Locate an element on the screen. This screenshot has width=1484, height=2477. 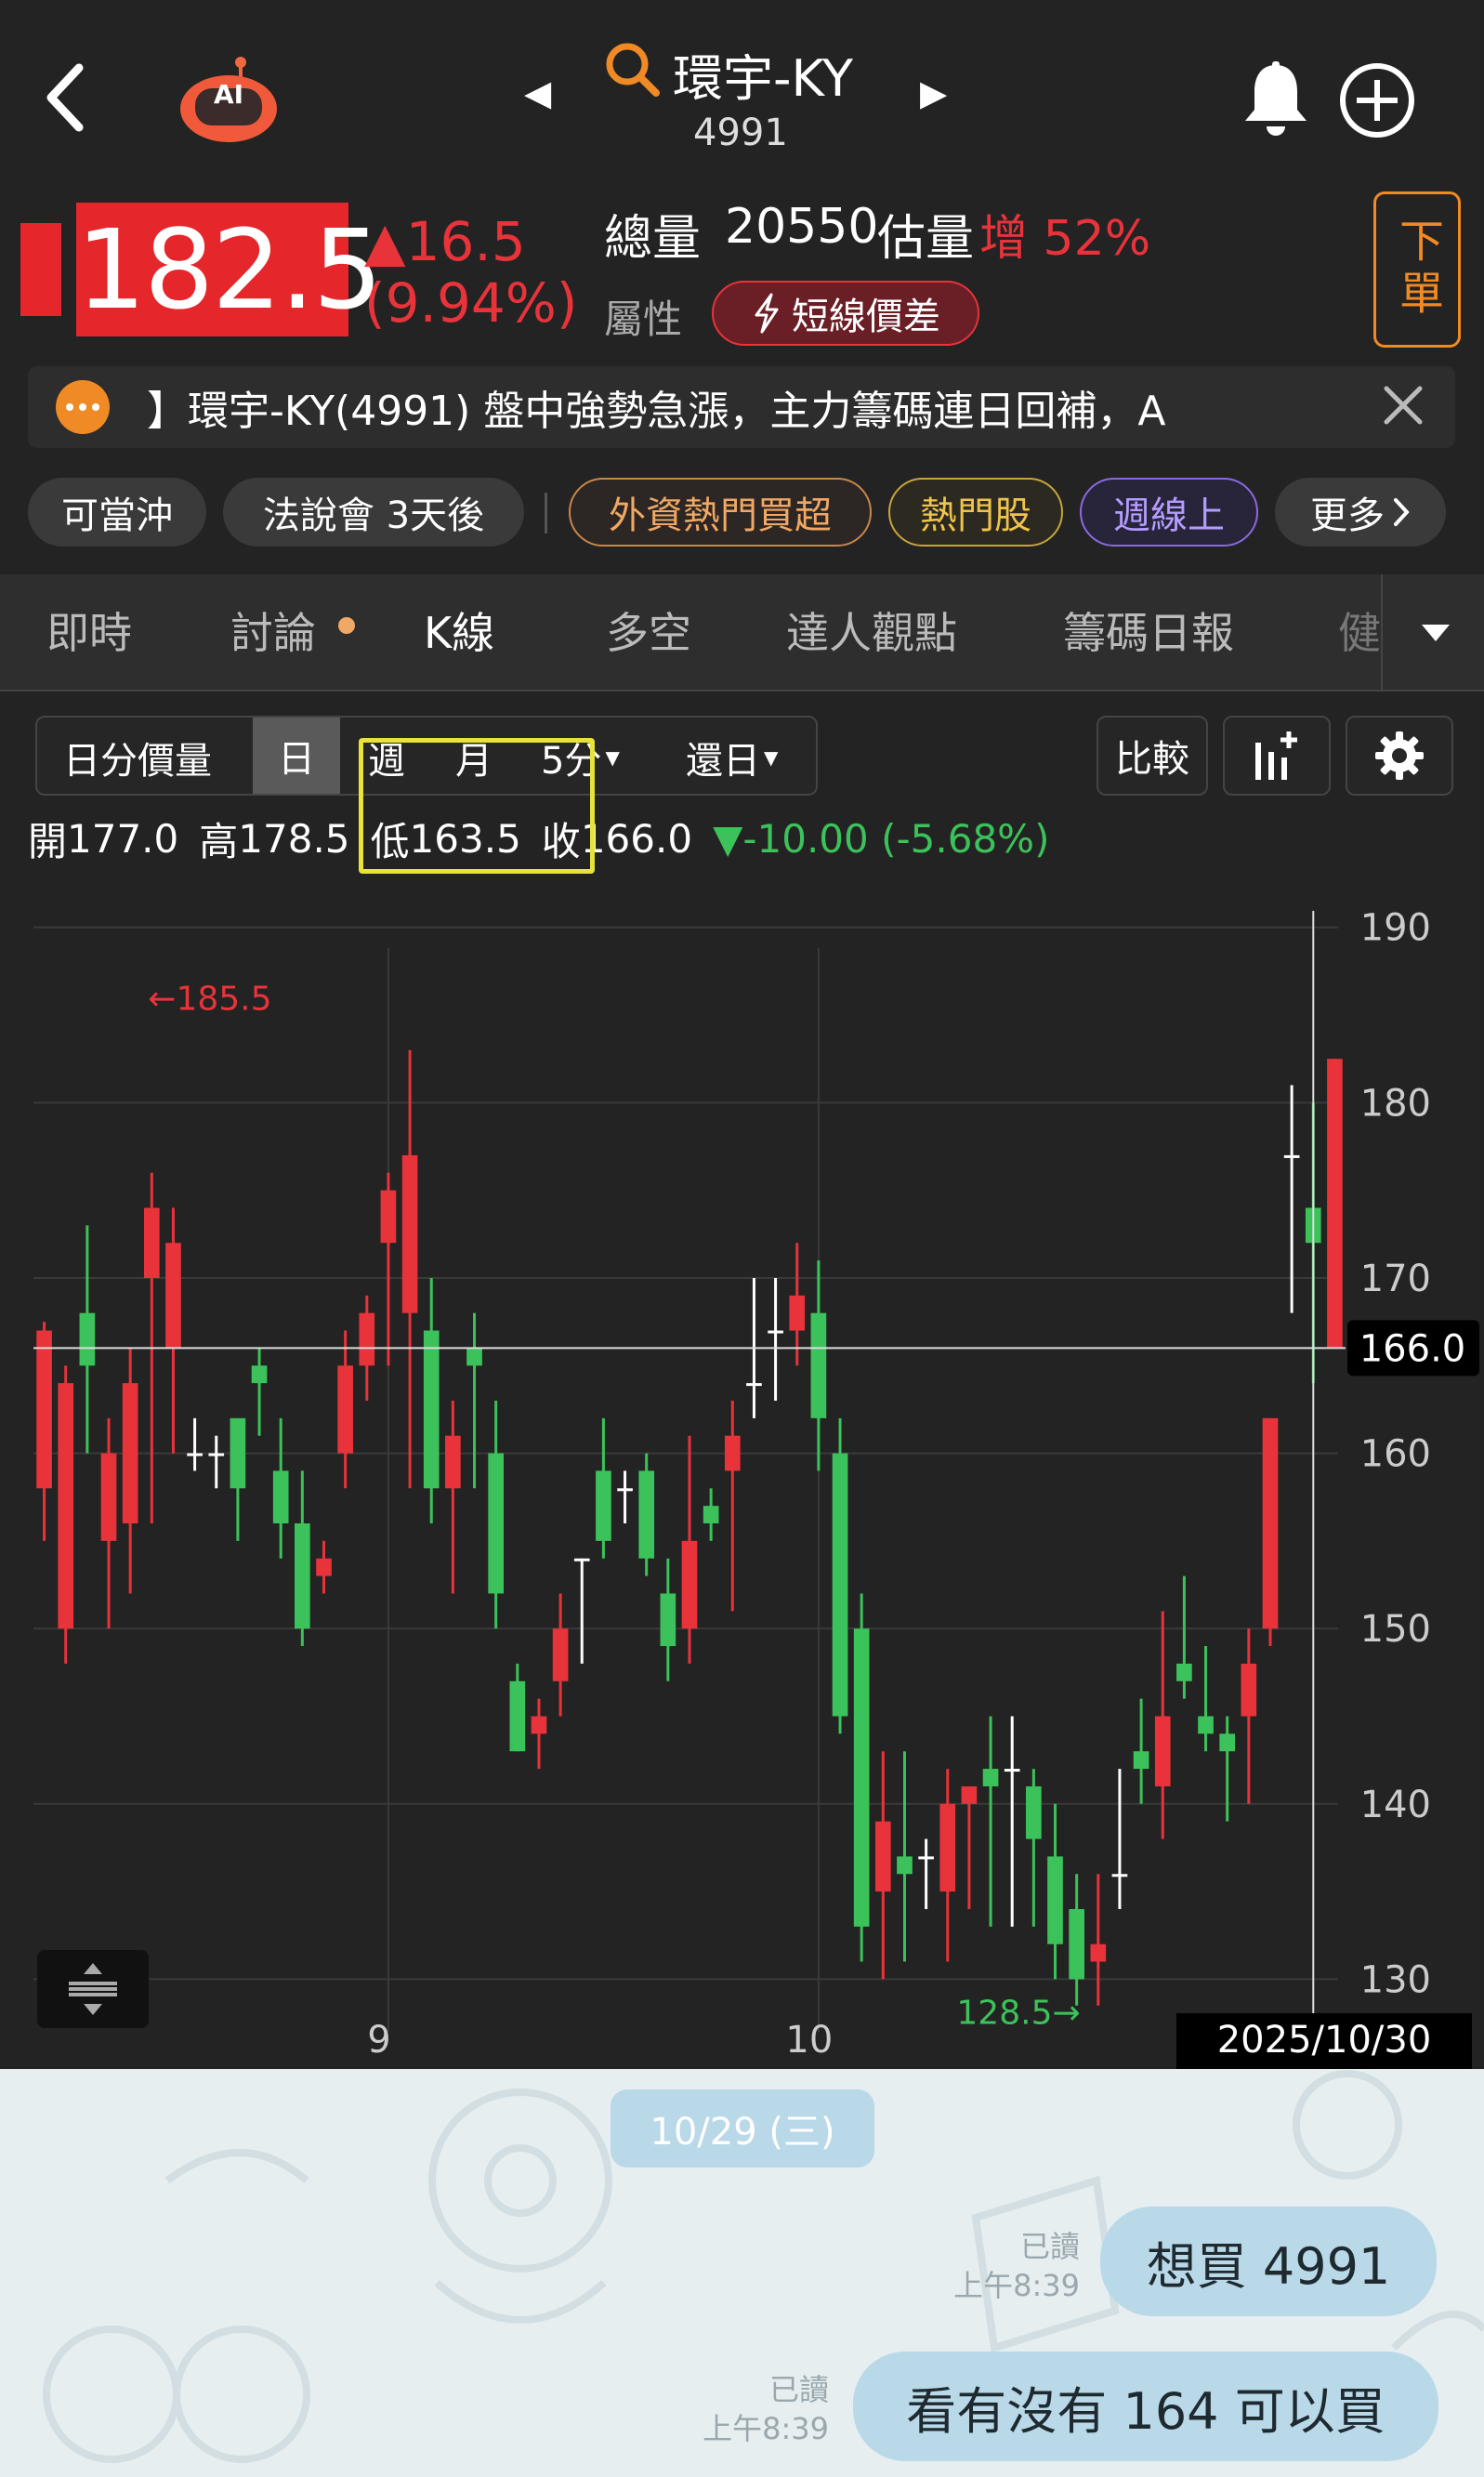
compare-label: 比較 is located at coordinates (1152, 760).